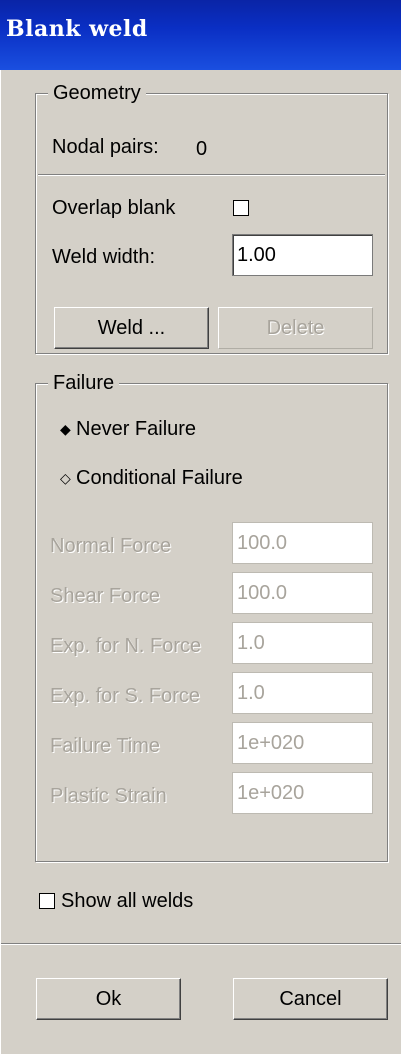 The height and width of the screenshot is (1054, 401). What do you see at coordinates (302, 743) in the screenshot?
I see `failure-time-input: 1e+020` at bounding box center [302, 743].